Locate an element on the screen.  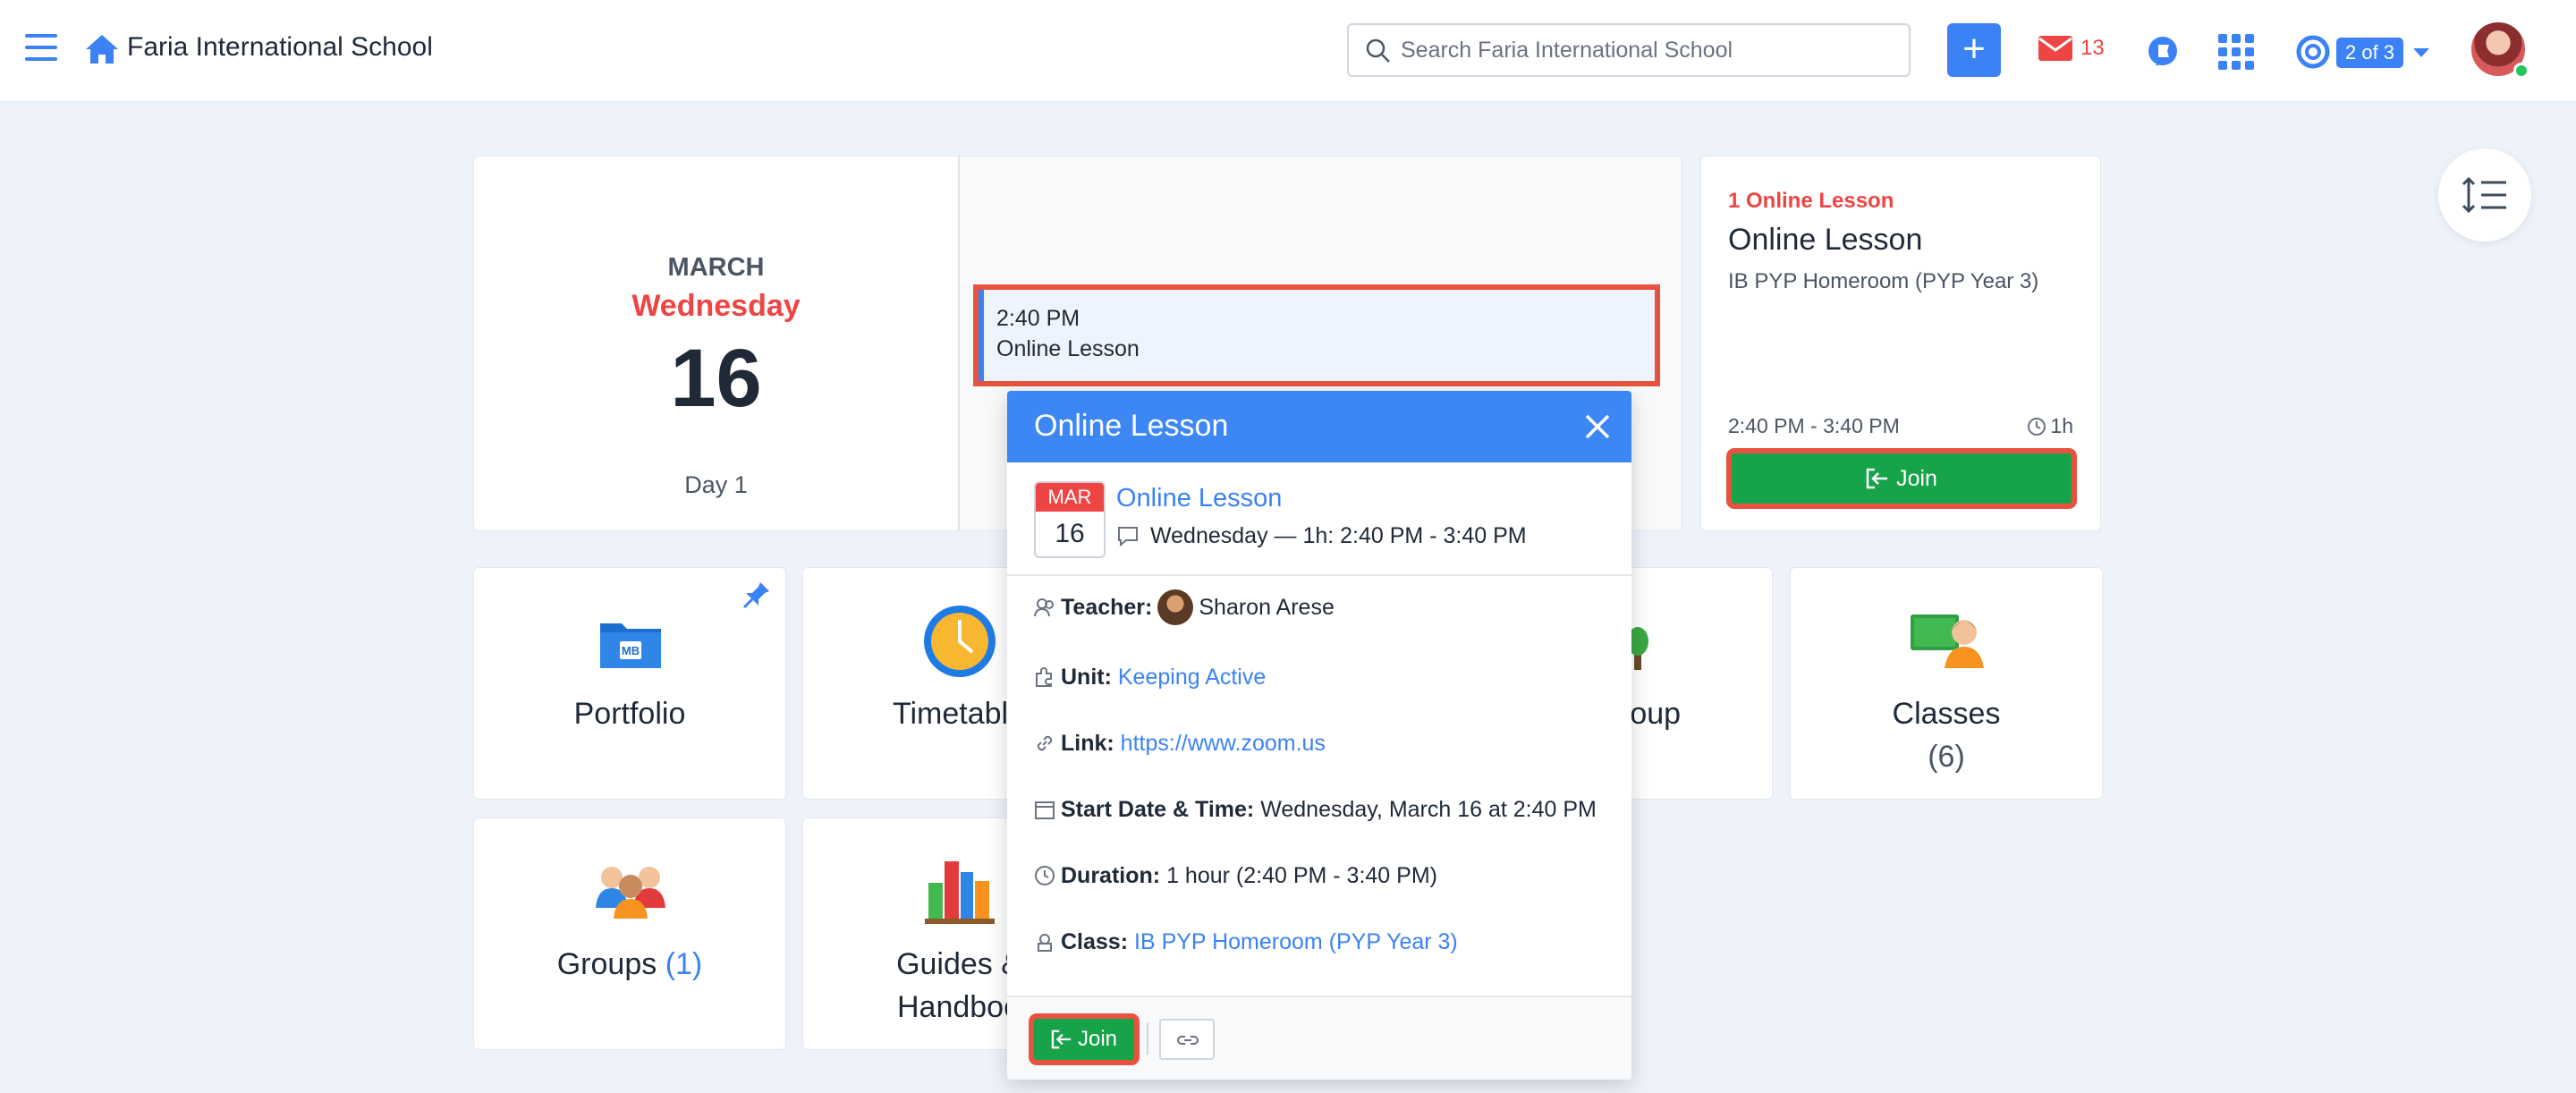
chevron-down-icon is located at coordinates (2421, 52).